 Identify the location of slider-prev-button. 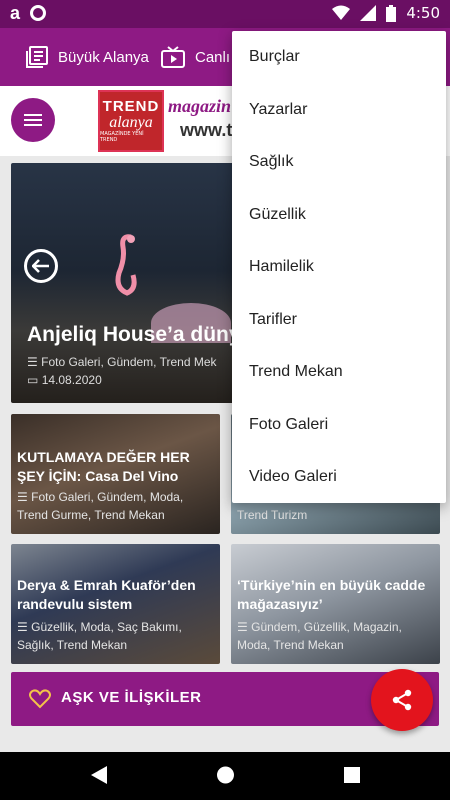
(41, 266).